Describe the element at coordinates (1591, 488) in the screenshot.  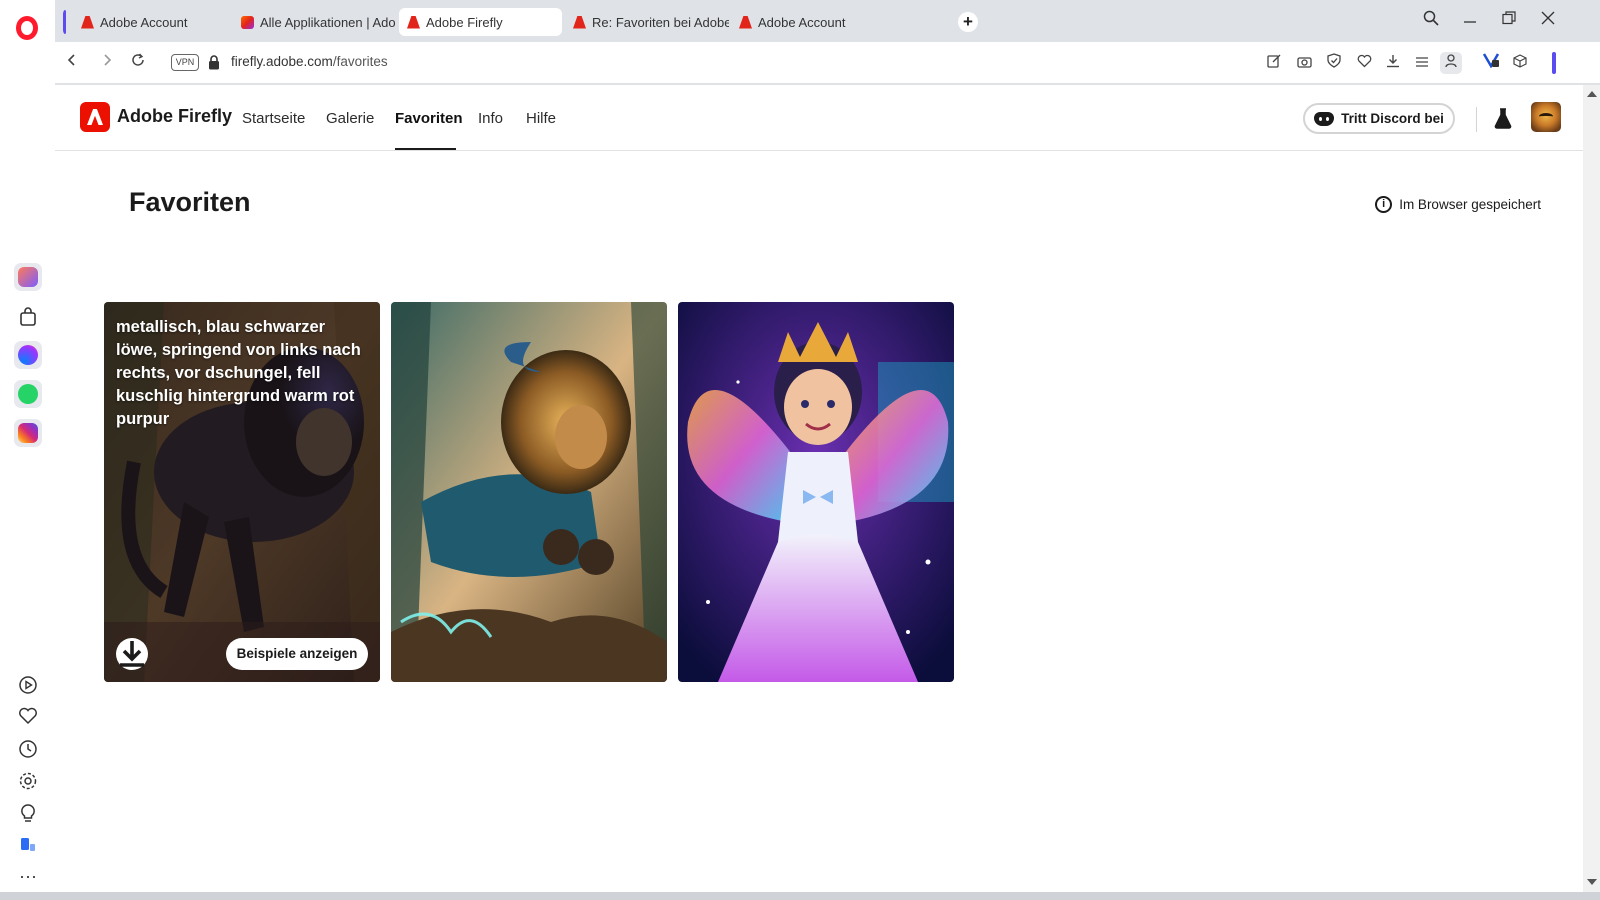
I see `page-scrollbar` at that location.